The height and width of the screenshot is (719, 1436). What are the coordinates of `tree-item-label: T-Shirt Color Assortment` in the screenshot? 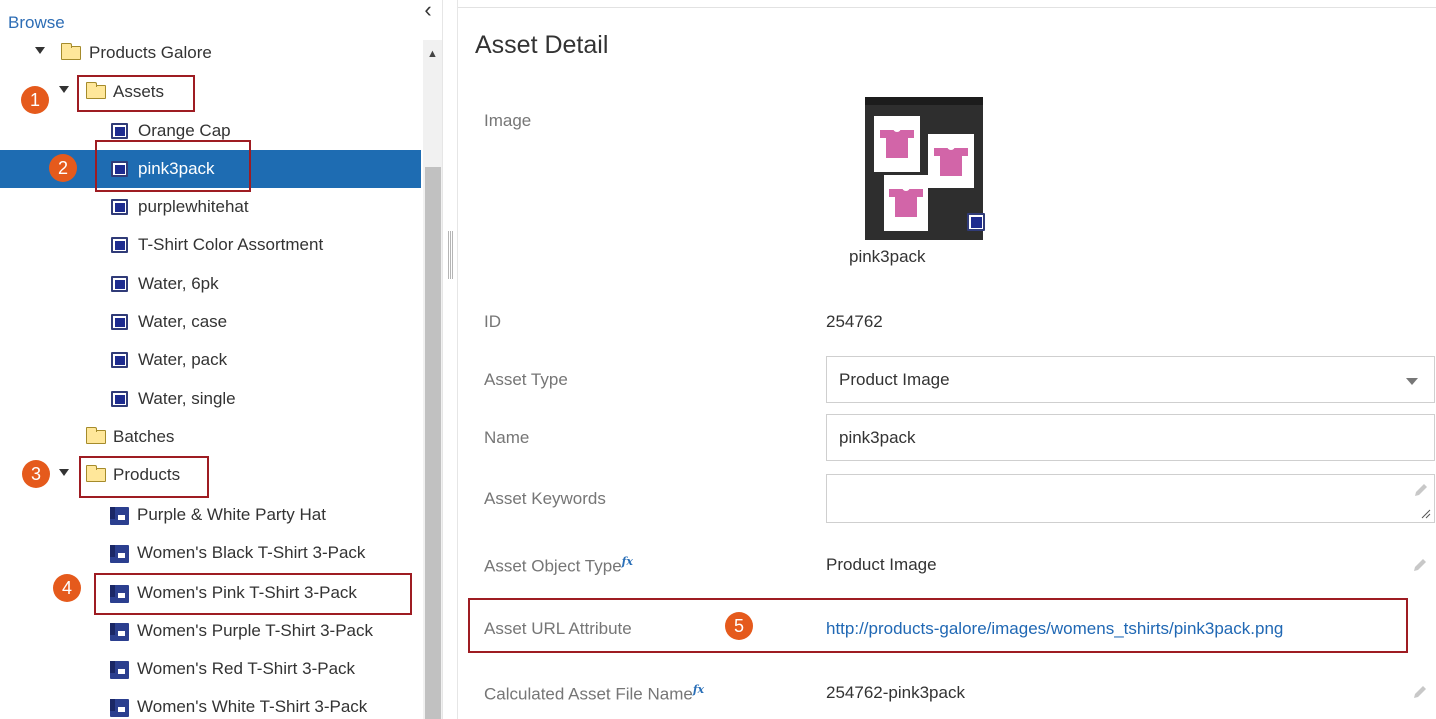 It's located at (231, 244).